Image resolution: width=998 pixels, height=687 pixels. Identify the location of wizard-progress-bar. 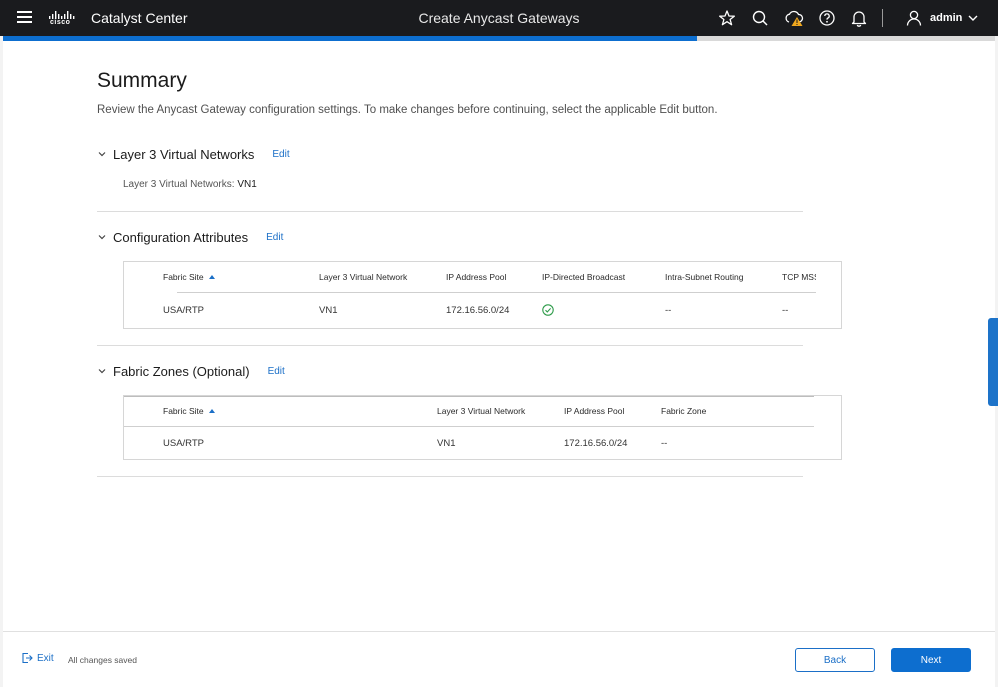
(499, 38).